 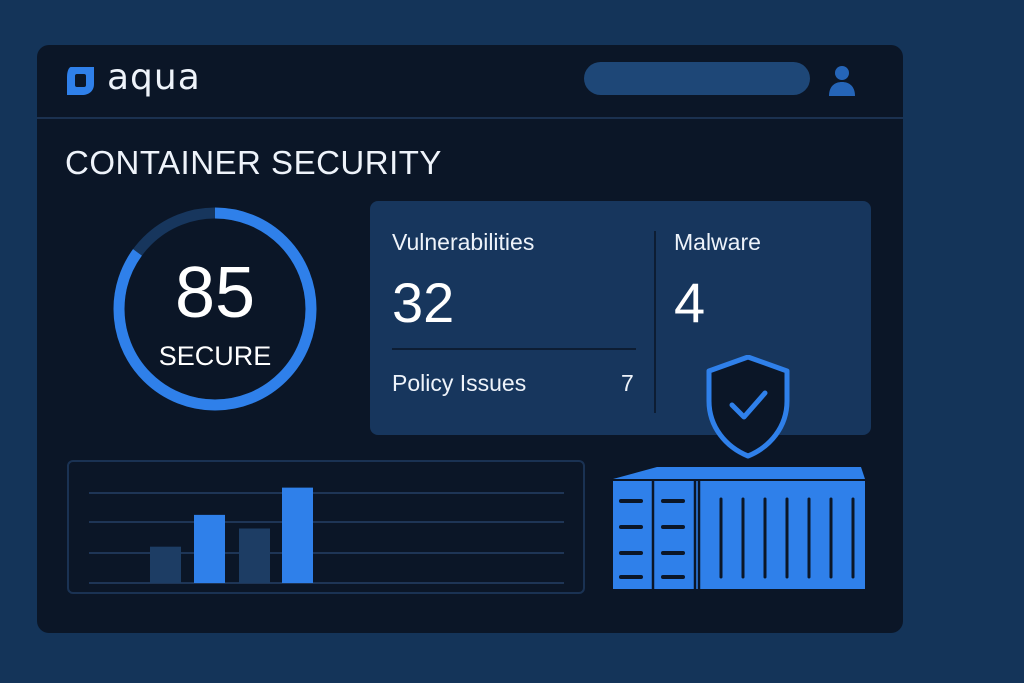 What do you see at coordinates (717, 242) in the screenshot?
I see `malware-label: Malware` at bounding box center [717, 242].